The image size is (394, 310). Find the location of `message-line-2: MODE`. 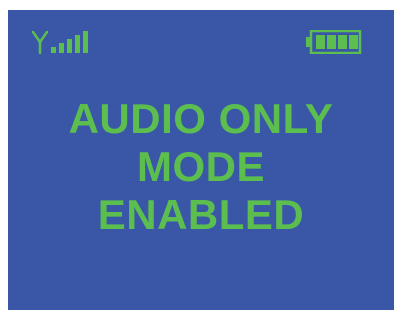

message-line-2: MODE is located at coordinates (201, 166).